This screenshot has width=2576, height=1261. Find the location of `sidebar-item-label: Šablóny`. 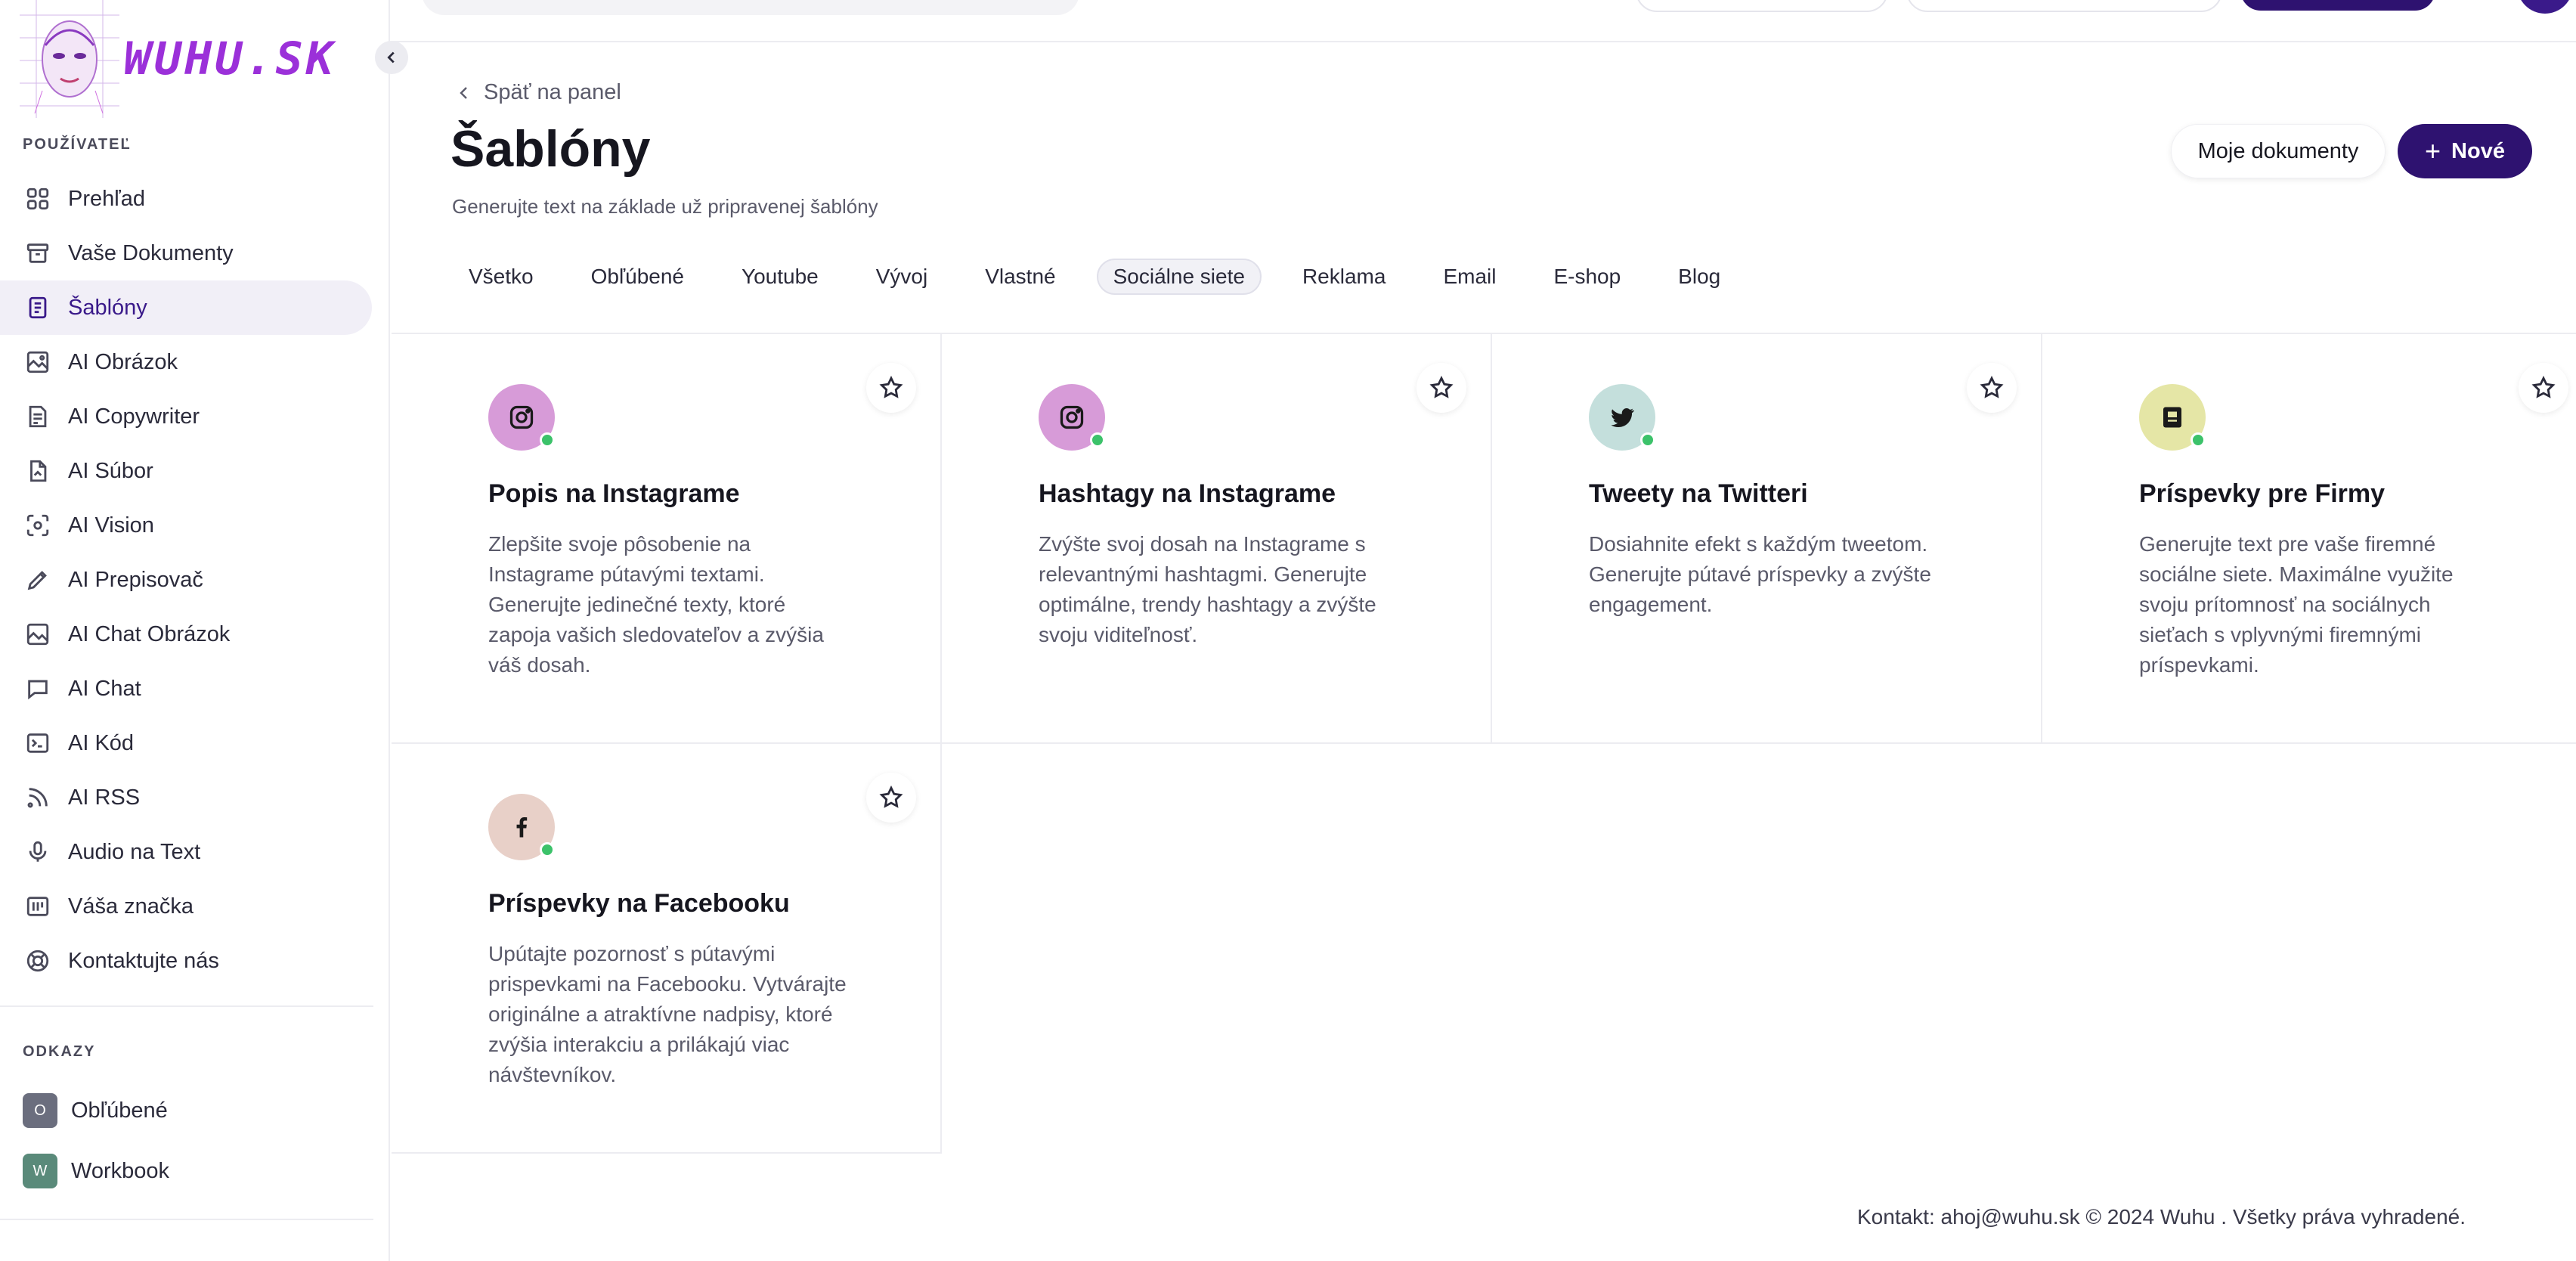

sidebar-item-label: Šablóny is located at coordinates (107, 307).